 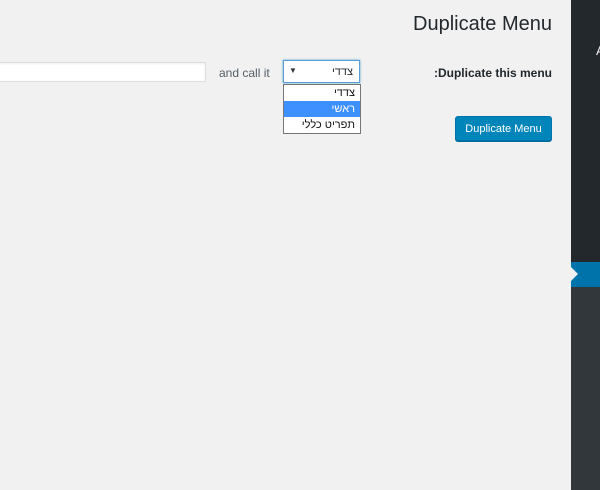 What do you see at coordinates (103, 72) in the screenshot?
I see `new-menu-name-input` at bounding box center [103, 72].